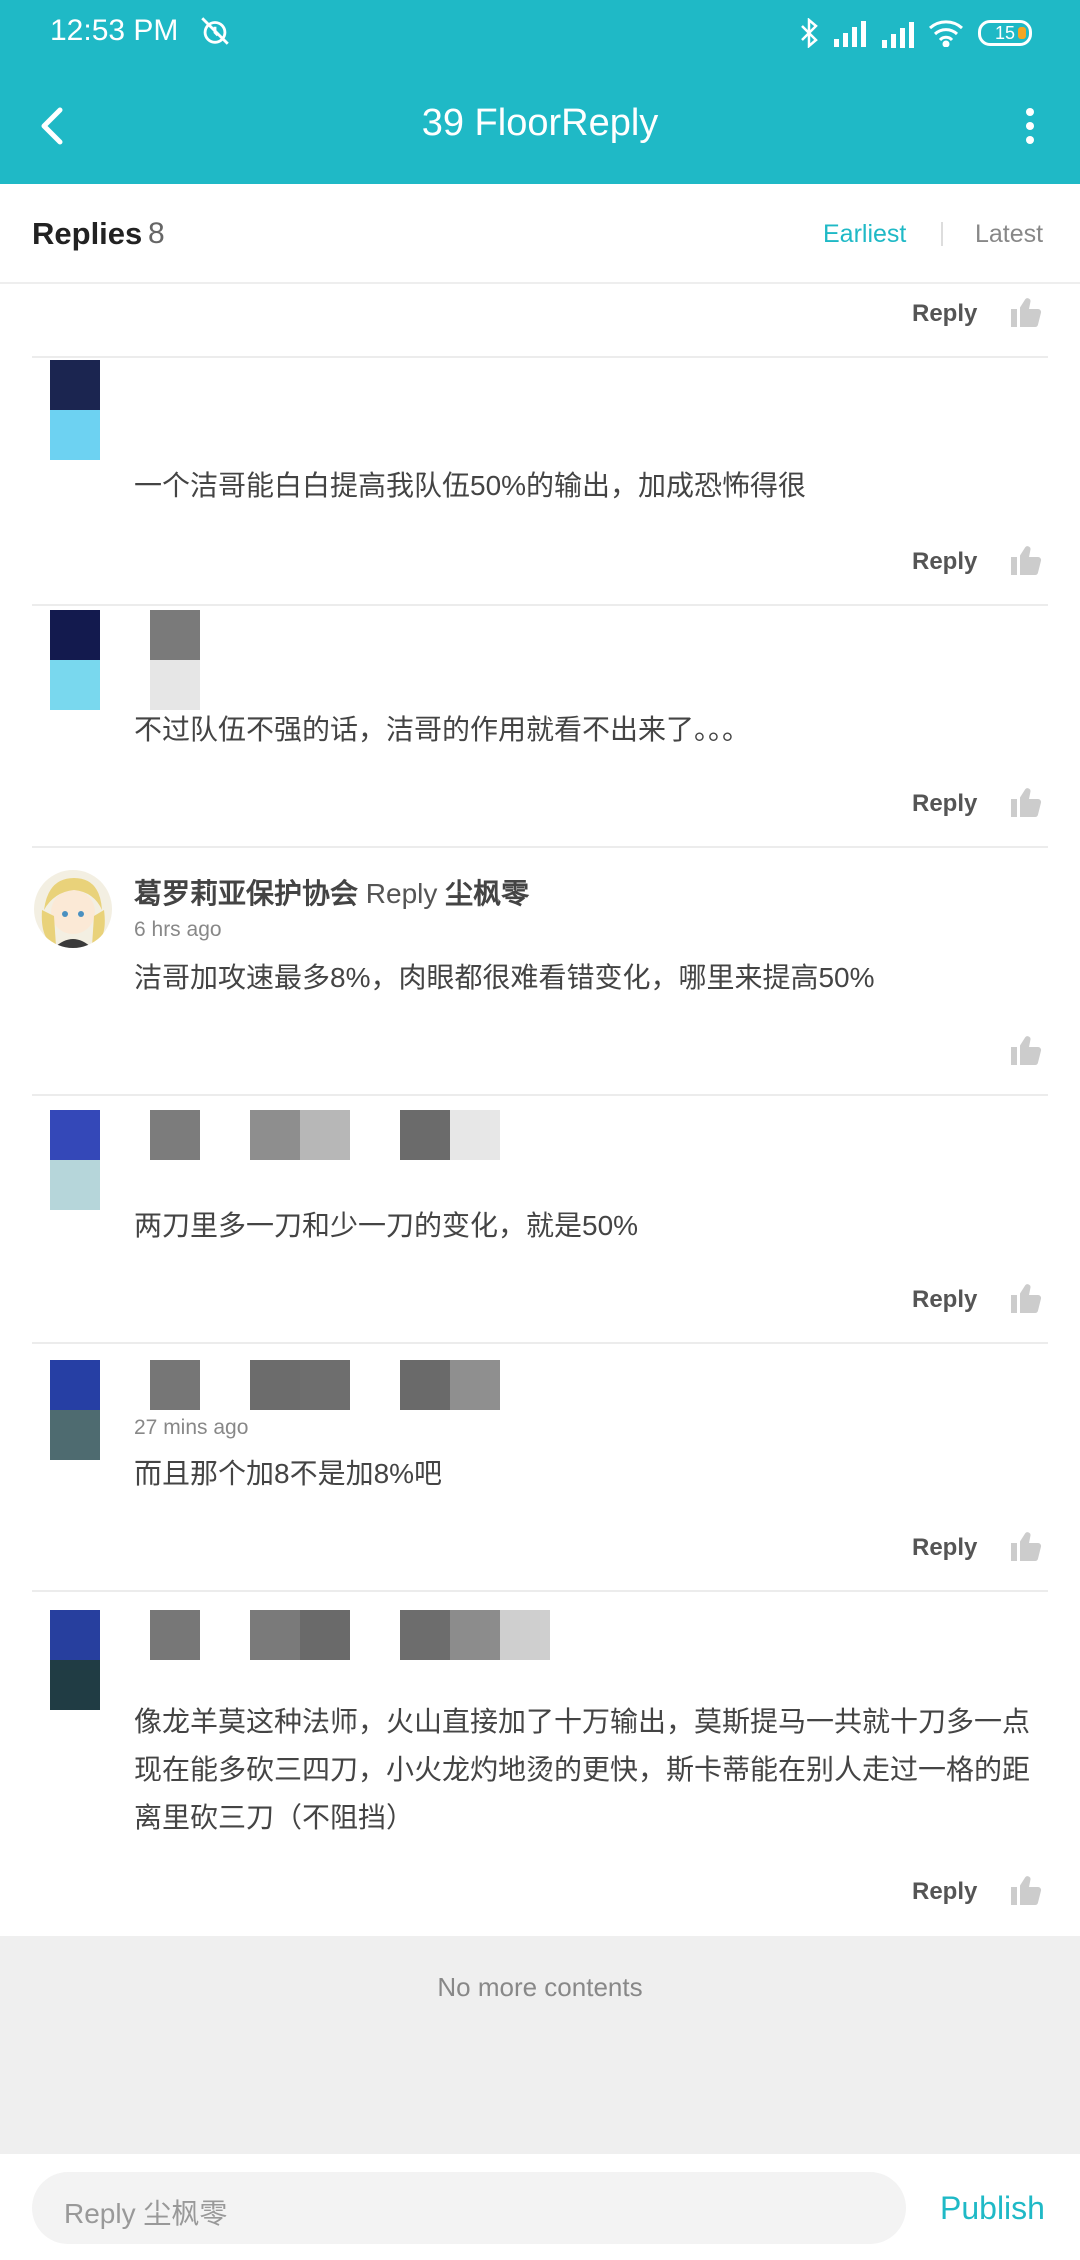 This screenshot has height=2260, width=1080. What do you see at coordinates (915, 33) in the screenshot?
I see `status-icons: 15` at bounding box center [915, 33].